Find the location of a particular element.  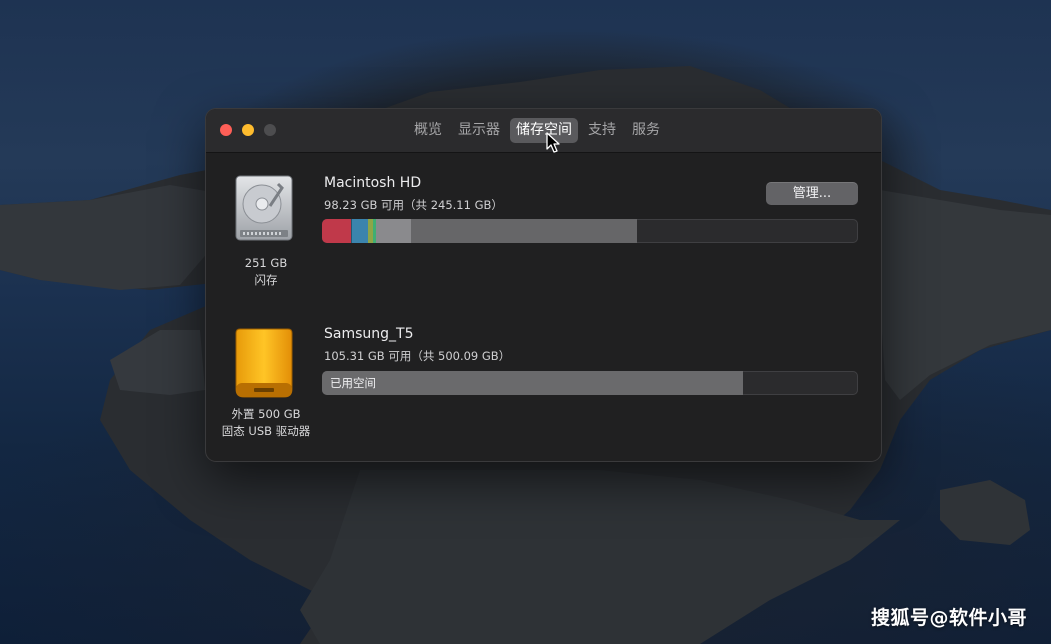

disk-2-usage-bar: 已用空间 is located at coordinates (590, 383).